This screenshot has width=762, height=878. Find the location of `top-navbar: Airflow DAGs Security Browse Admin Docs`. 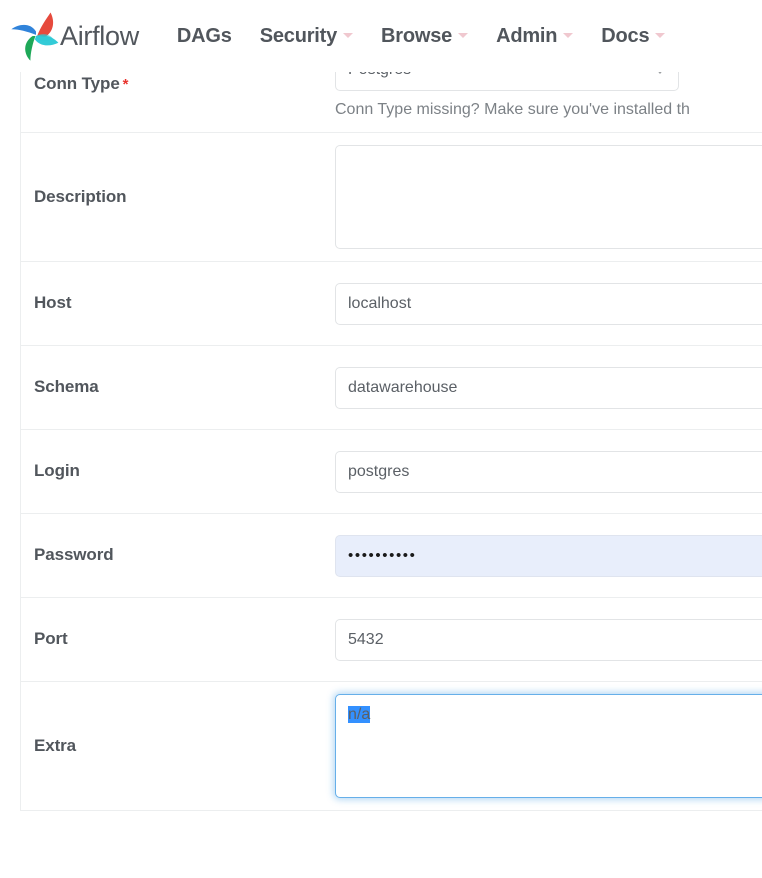

top-navbar: Airflow DAGs Security Browse Admin Docs is located at coordinates (381, 36).